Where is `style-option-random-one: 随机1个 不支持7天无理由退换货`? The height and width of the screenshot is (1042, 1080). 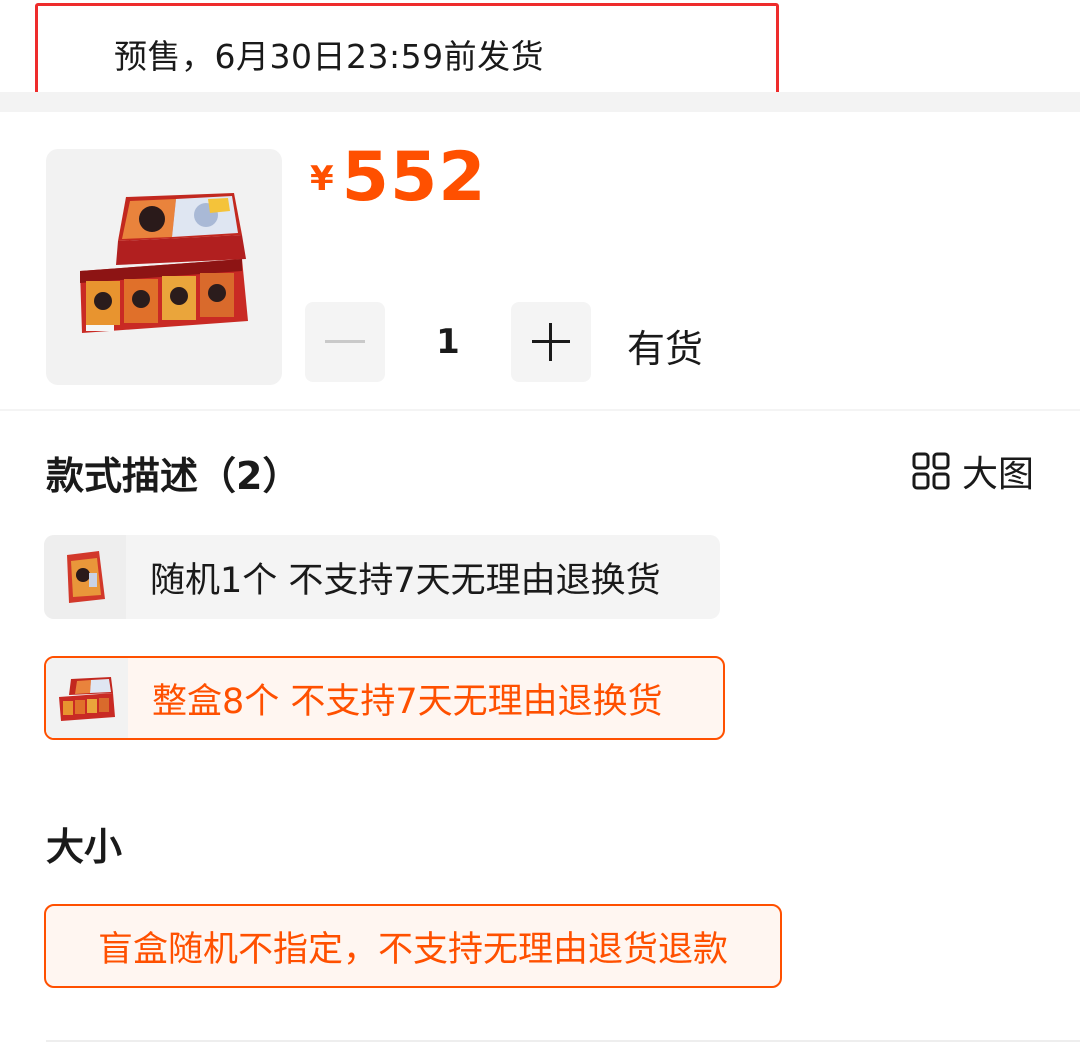
style-option-random-one: 随机1个 不支持7天无理由退换货 is located at coordinates (382, 577).